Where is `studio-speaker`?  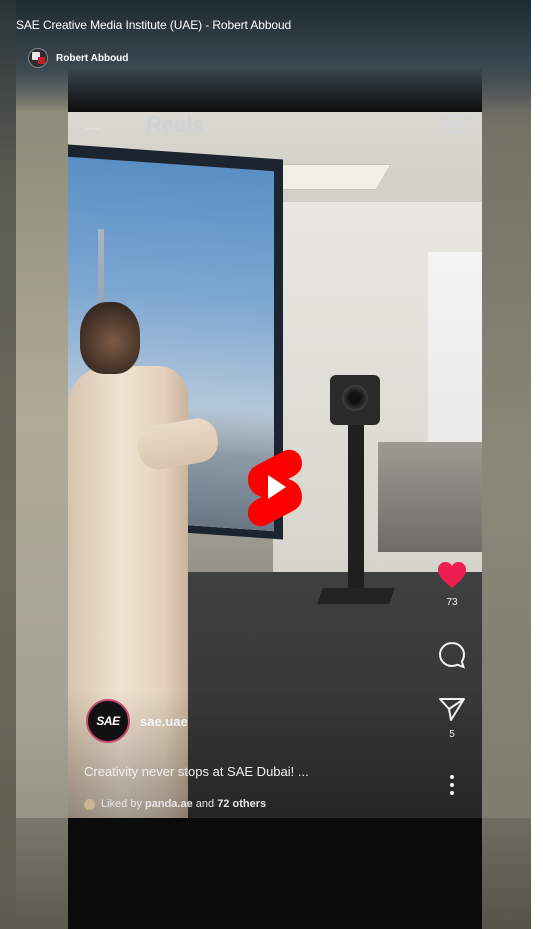
studio-speaker is located at coordinates (355, 400).